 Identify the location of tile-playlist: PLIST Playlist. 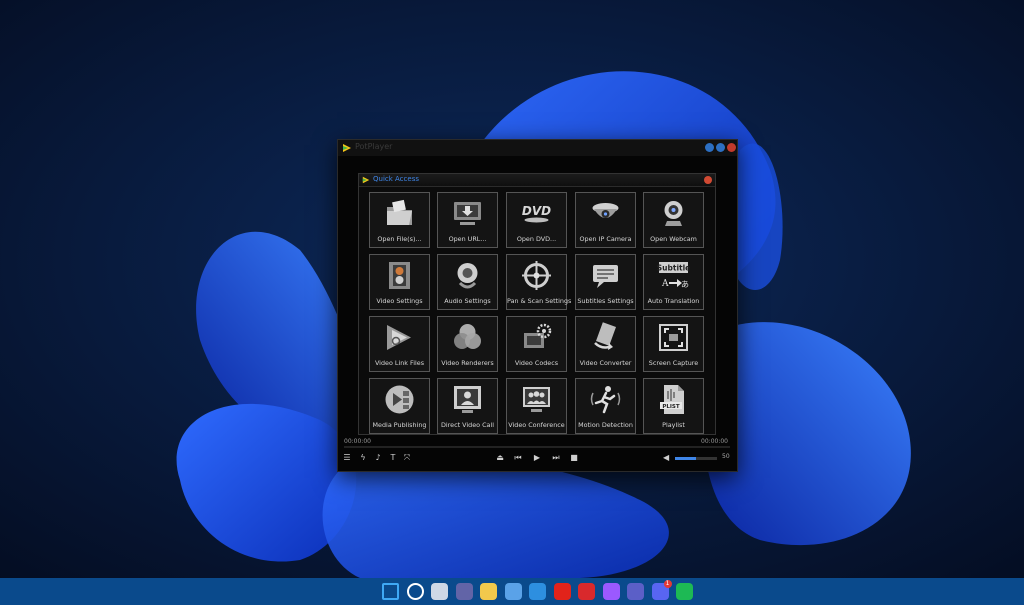
(673, 406).